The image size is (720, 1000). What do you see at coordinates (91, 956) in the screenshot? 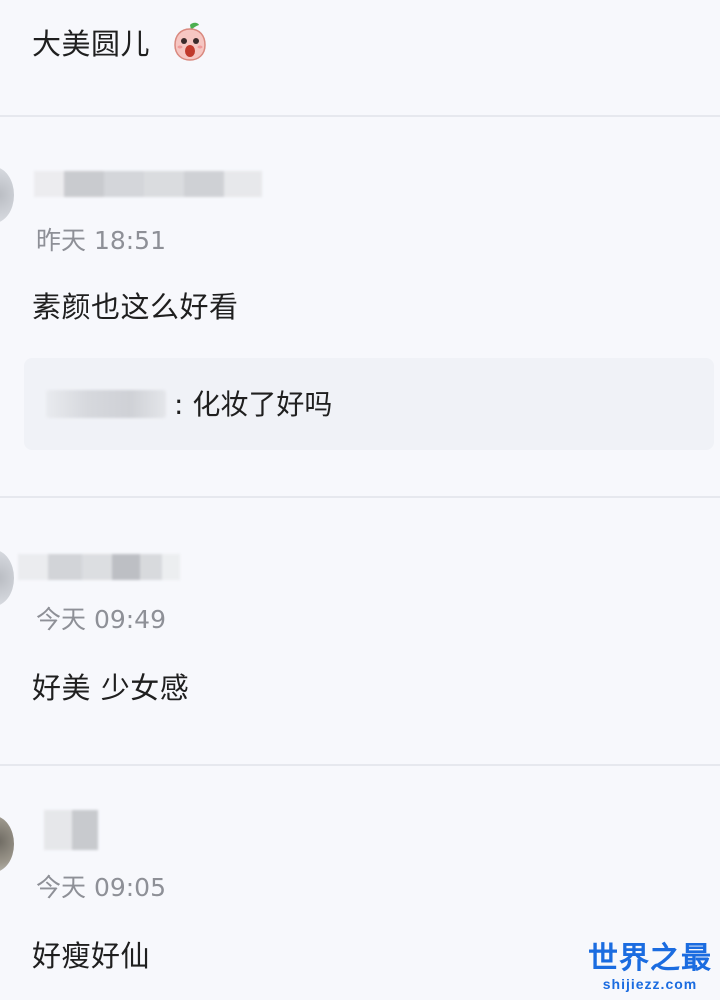
I see `comment-text: 好瘦好仙` at bounding box center [91, 956].